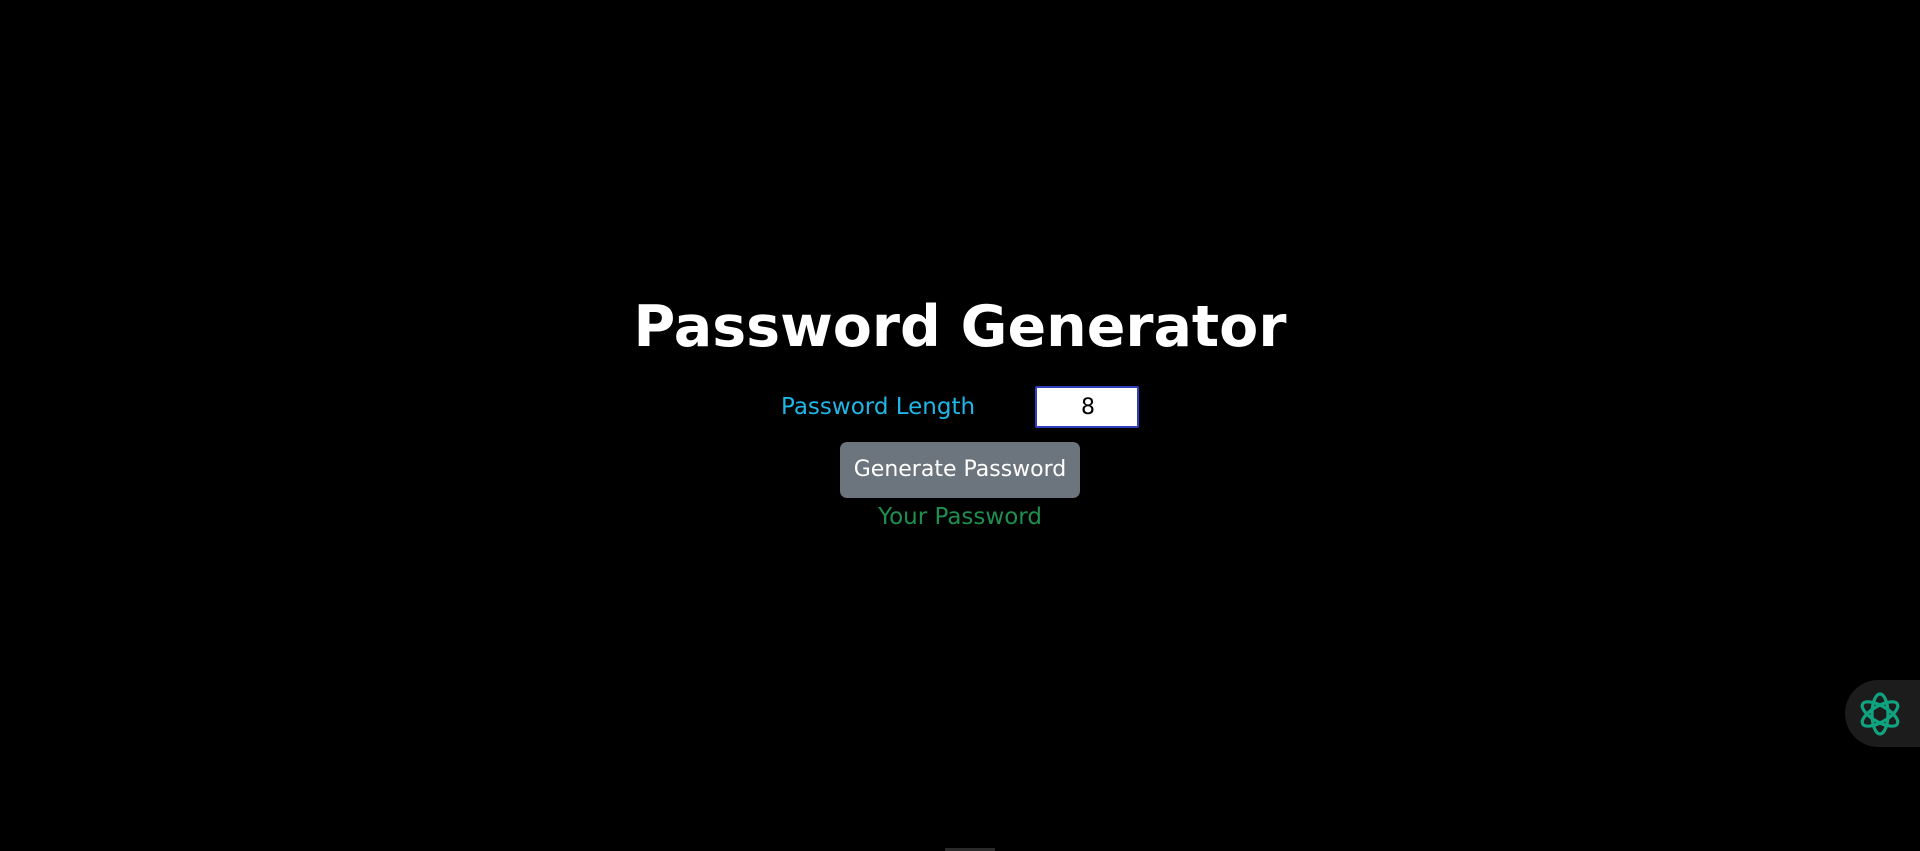 This screenshot has height=851, width=1920. I want to click on assistant-widget-button, so click(1882, 713).